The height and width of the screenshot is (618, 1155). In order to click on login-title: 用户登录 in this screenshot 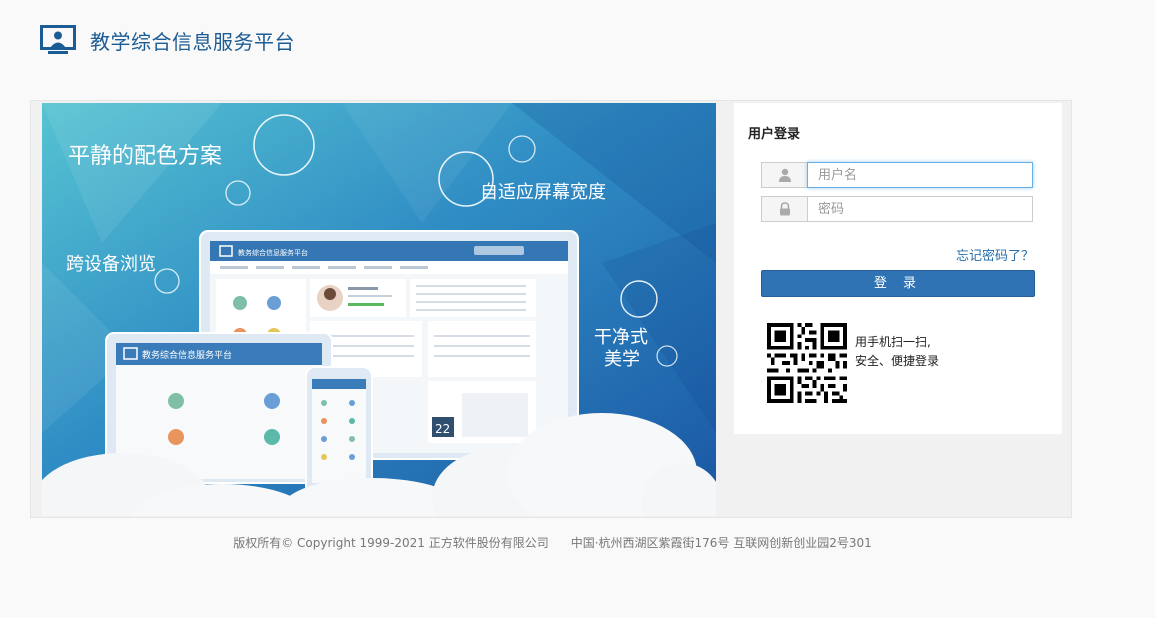, I will do `click(774, 134)`.